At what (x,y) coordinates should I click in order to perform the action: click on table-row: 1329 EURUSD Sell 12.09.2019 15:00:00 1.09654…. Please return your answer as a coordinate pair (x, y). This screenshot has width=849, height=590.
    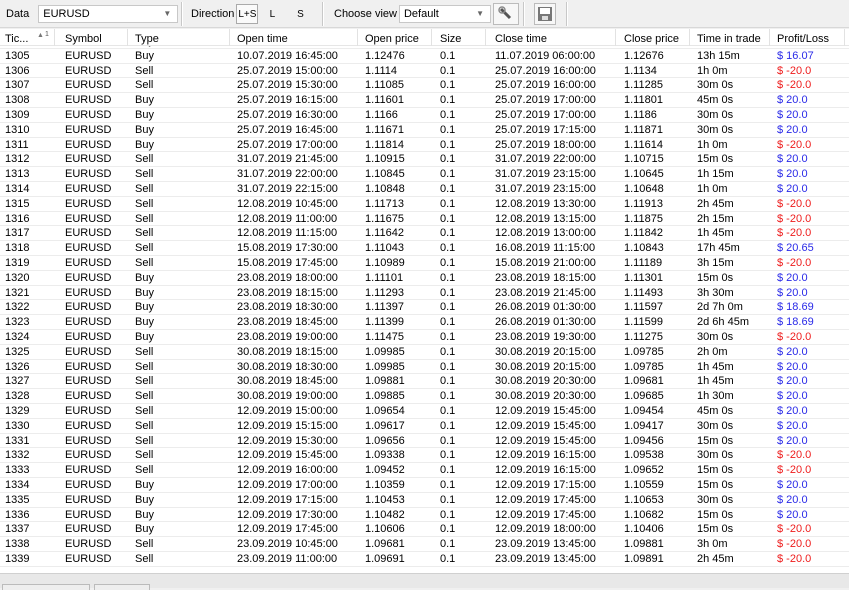
    Looking at the image, I should click on (424, 411).